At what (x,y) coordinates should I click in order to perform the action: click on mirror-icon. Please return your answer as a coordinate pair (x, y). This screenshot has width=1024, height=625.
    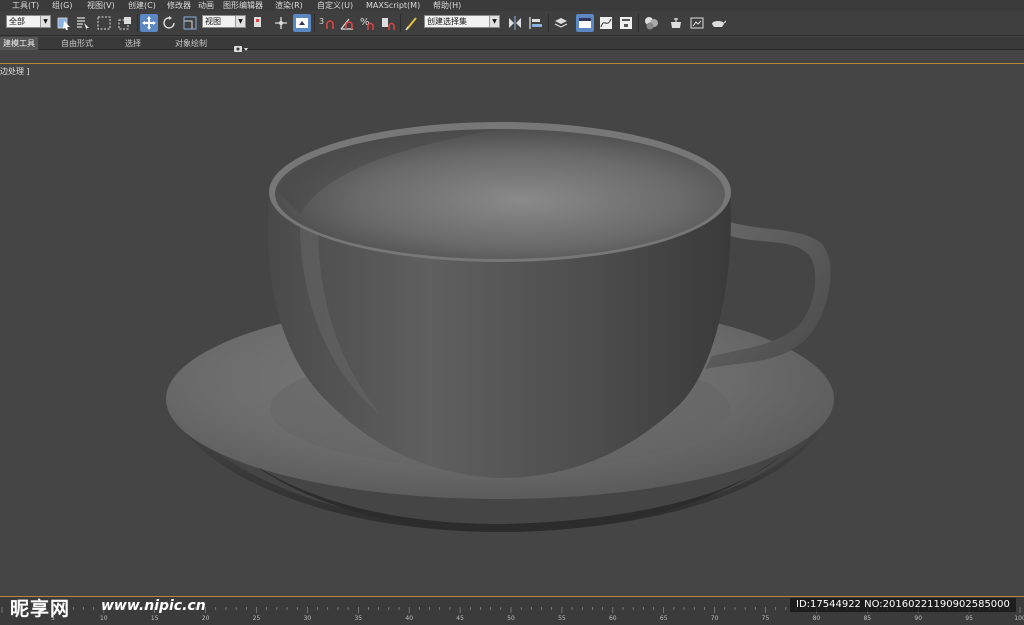
    Looking at the image, I should click on (515, 23).